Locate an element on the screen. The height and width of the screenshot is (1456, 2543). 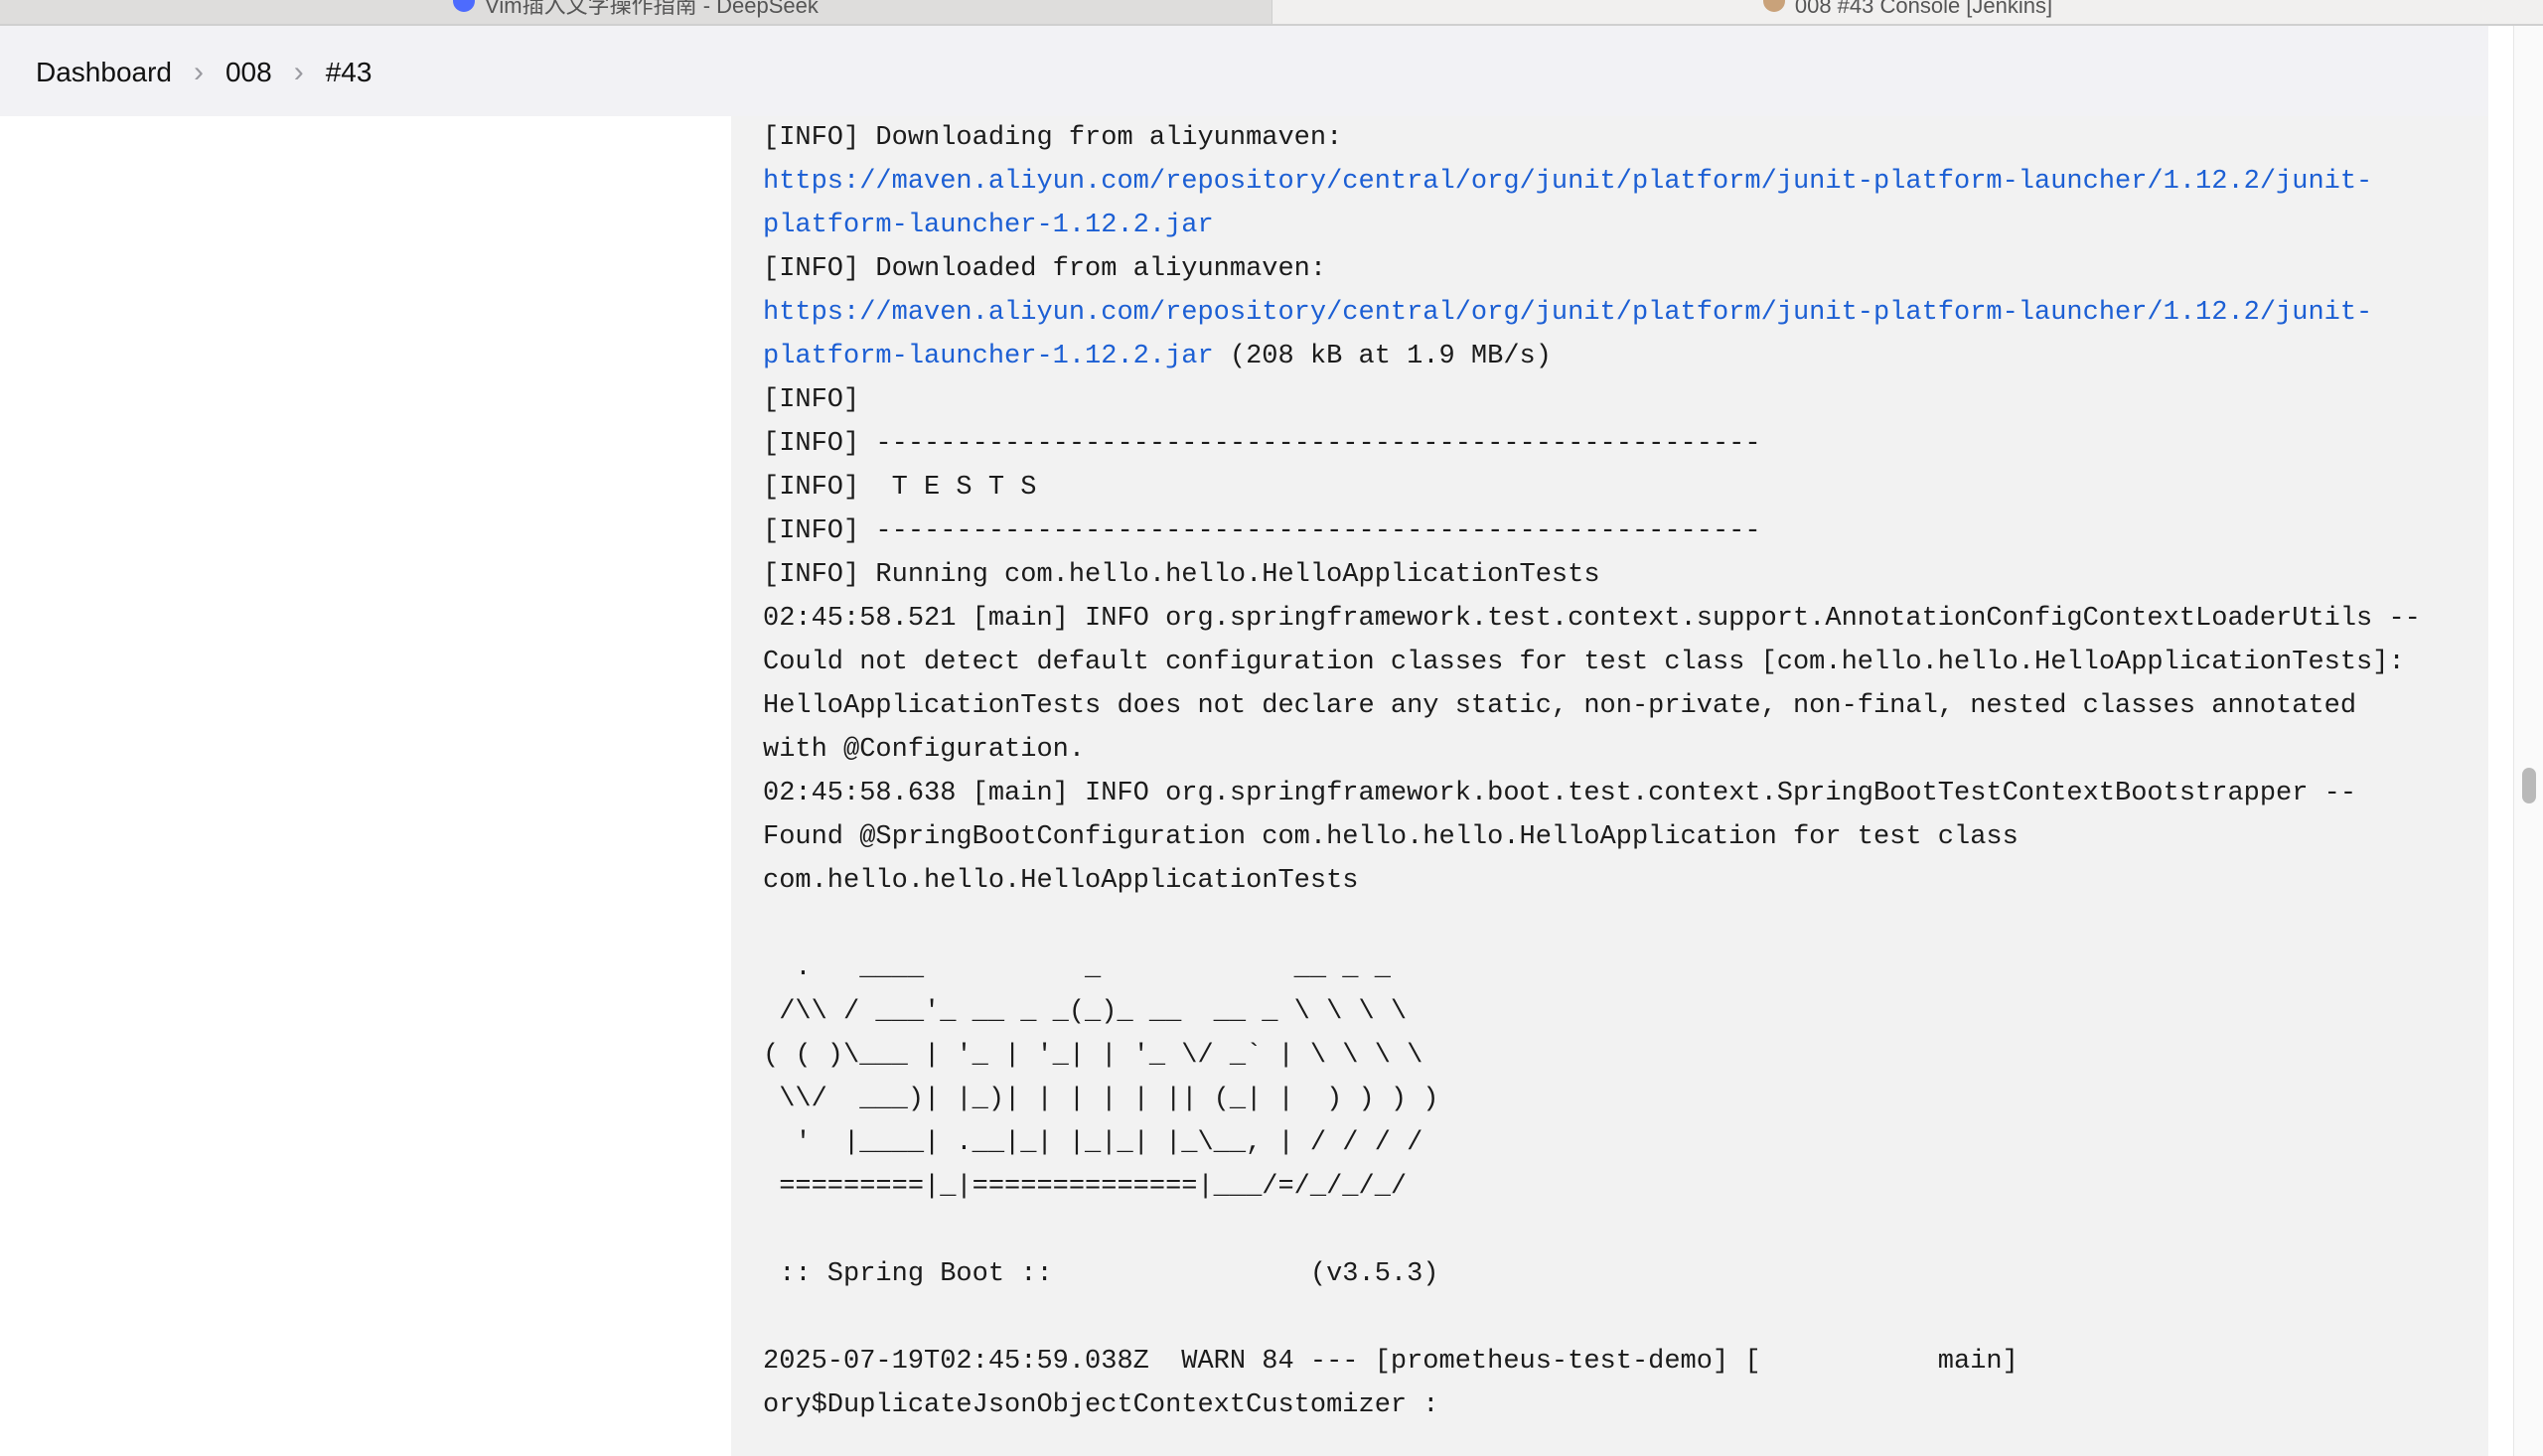
breadcrumb-bar: Dashboard › 008 › #43 is located at coordinates (1244, 71).